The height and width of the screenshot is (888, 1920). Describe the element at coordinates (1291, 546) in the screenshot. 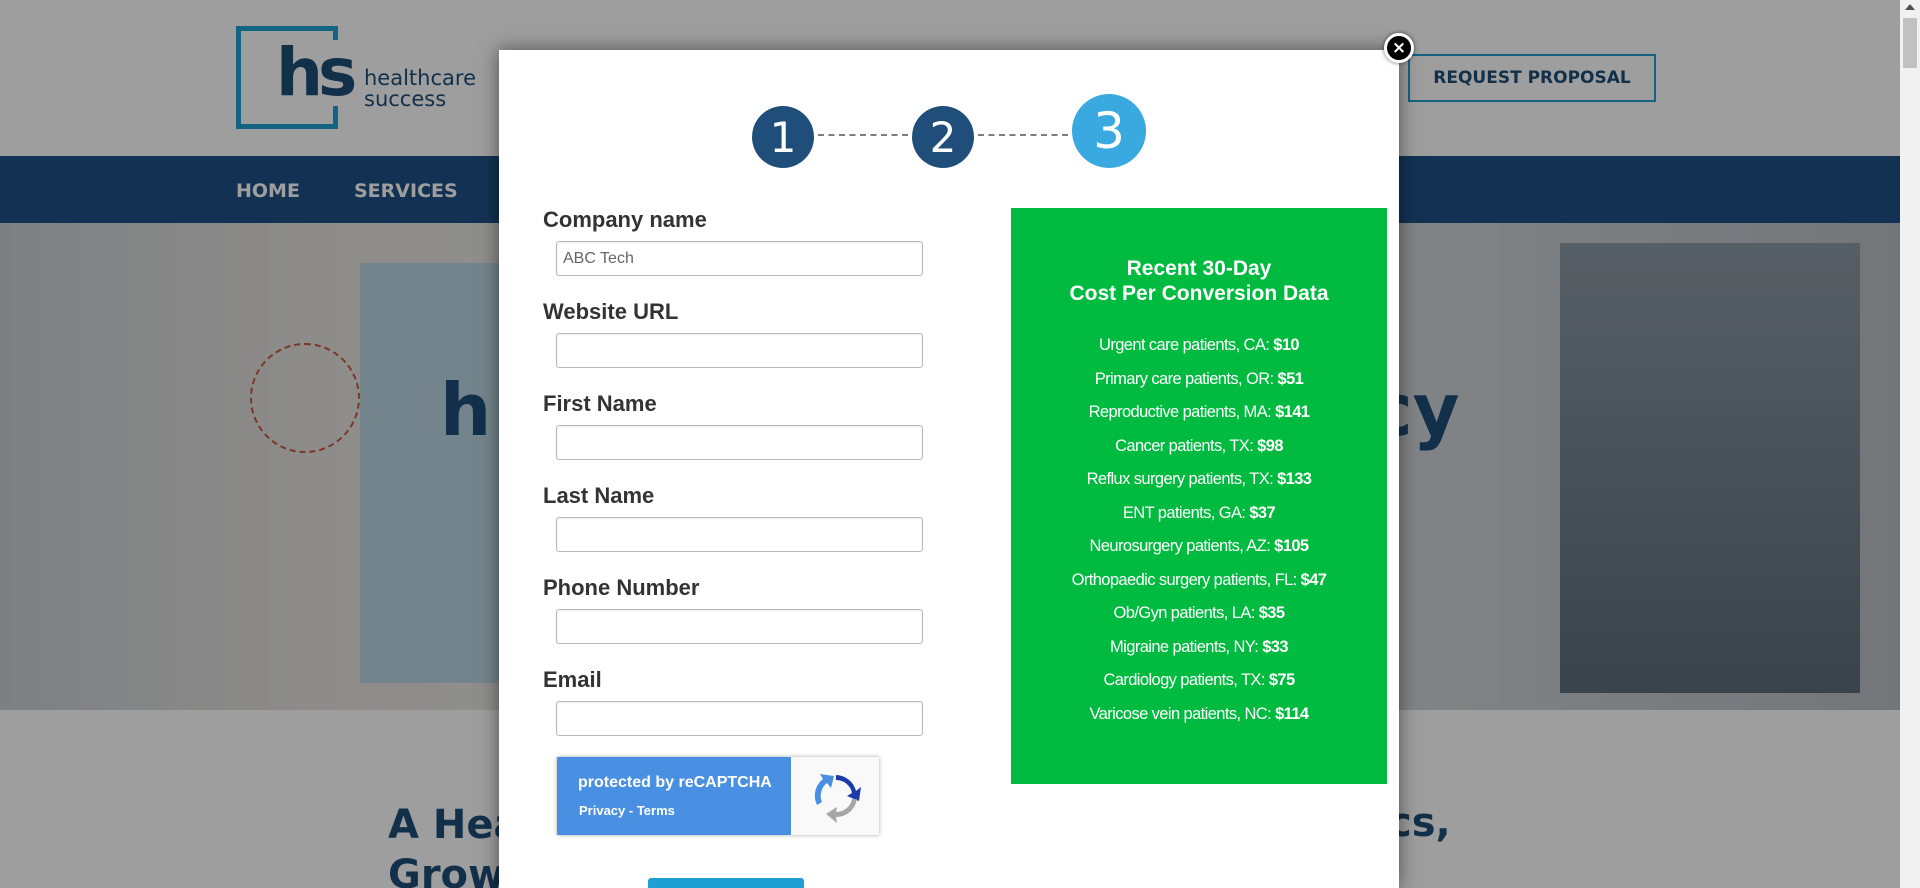

I see `row-value: $105` at that location.